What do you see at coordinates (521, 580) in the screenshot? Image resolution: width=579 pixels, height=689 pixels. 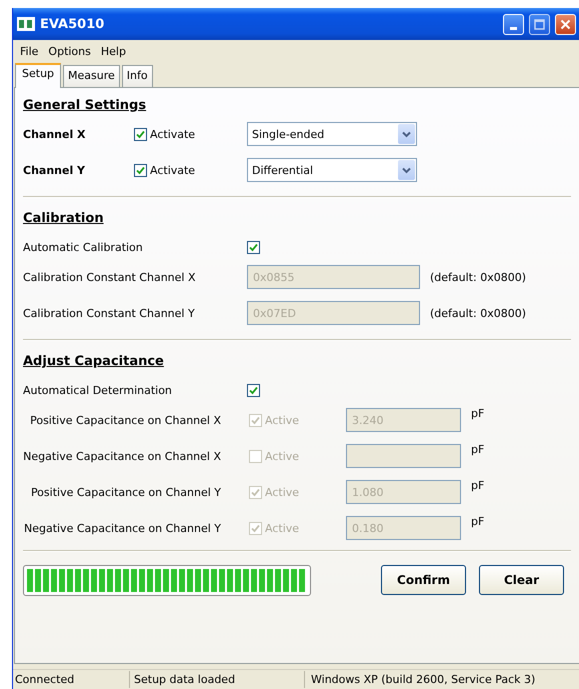 I see `action-button: Clear` at bounding box center [521, 580].